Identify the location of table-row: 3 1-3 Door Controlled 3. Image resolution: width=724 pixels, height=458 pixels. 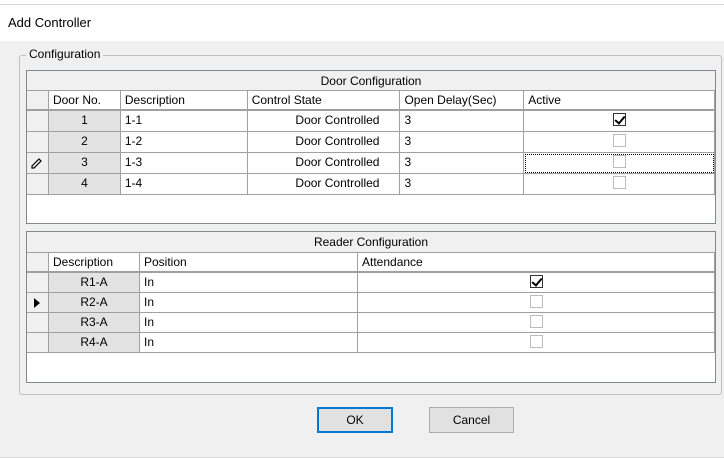
(371, 163).